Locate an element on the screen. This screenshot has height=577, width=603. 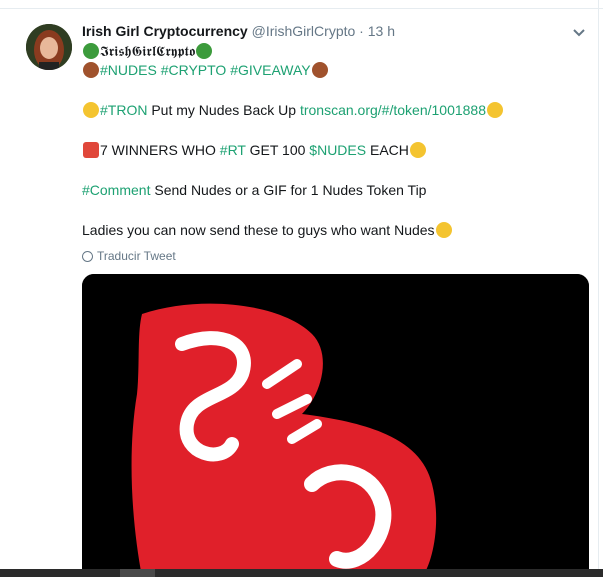
hashtag-tron: #TRON is located at coordinates (123, 110).